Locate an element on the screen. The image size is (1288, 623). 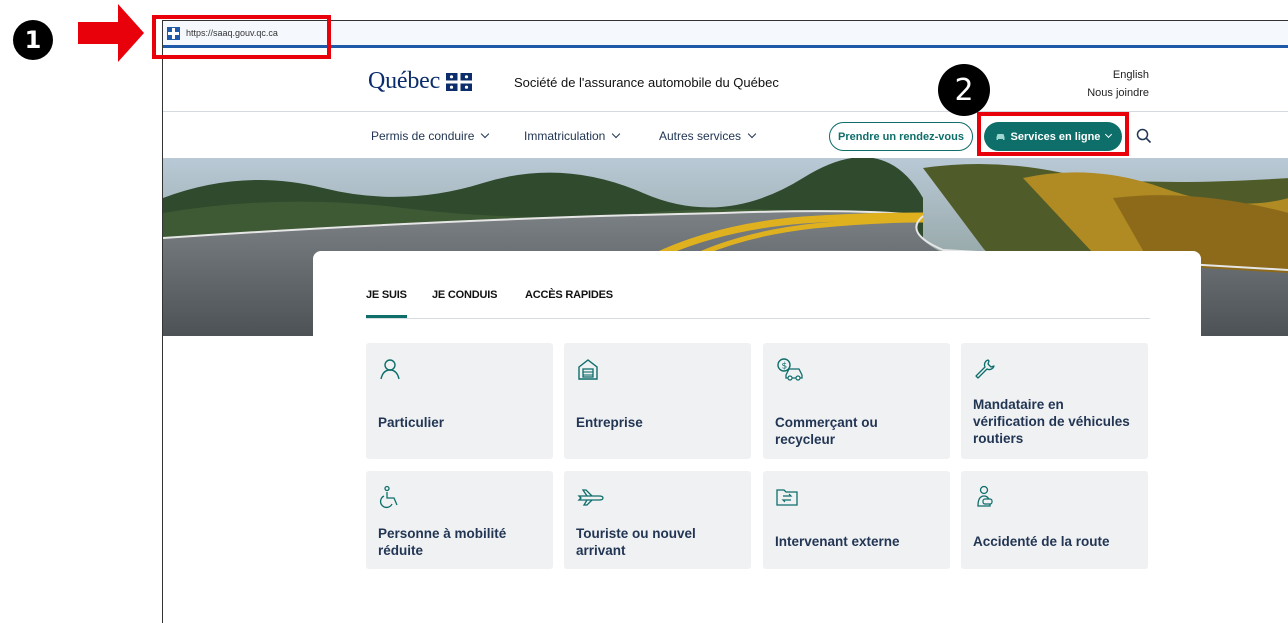
address-bar: https://saaq.gouv.qc.ca is located at coordinates (725, 33).